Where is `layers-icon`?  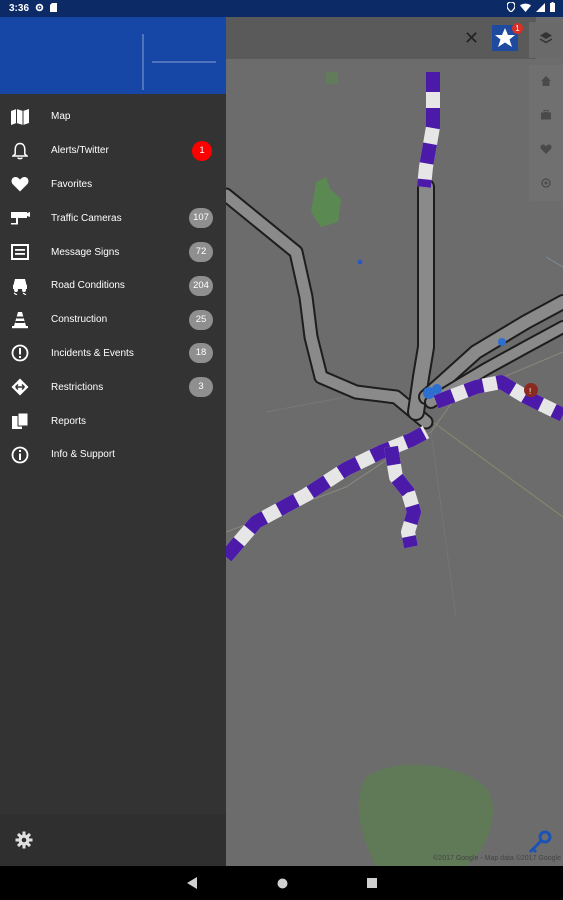
layers-icon is located at coordinates (546, 40).